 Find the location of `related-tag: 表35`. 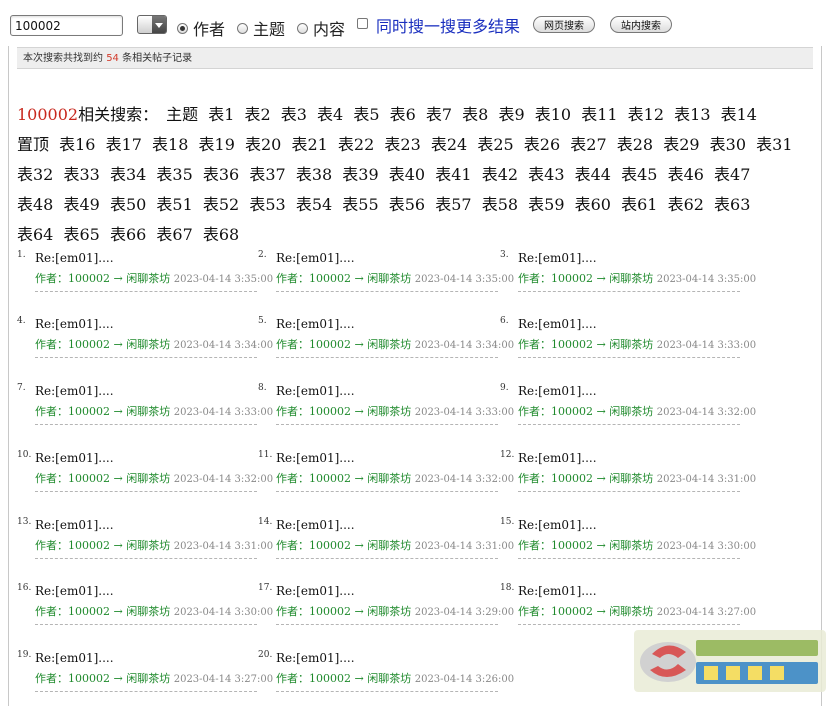

related-tag: 表35 is located at coordinates (174, 174).